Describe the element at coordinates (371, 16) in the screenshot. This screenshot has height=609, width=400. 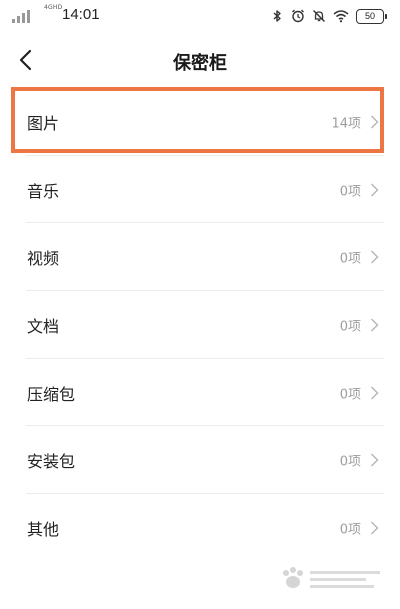
I see `battery-icon: 50` at that location.